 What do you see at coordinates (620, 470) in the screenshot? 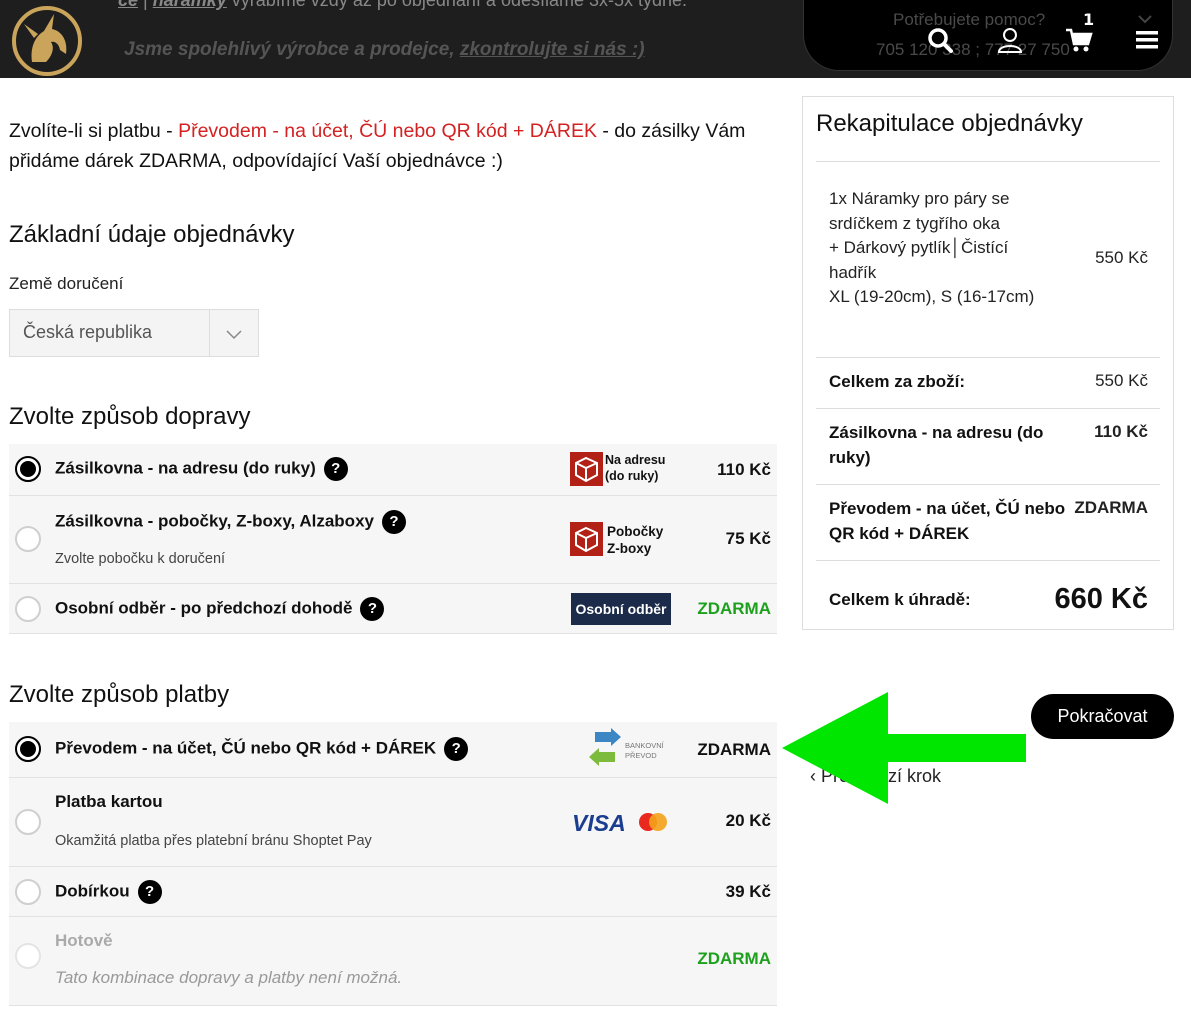
I see `zasilkovna-address-logo: Na adresu (do ruky)` at bounding box center [620, 470].